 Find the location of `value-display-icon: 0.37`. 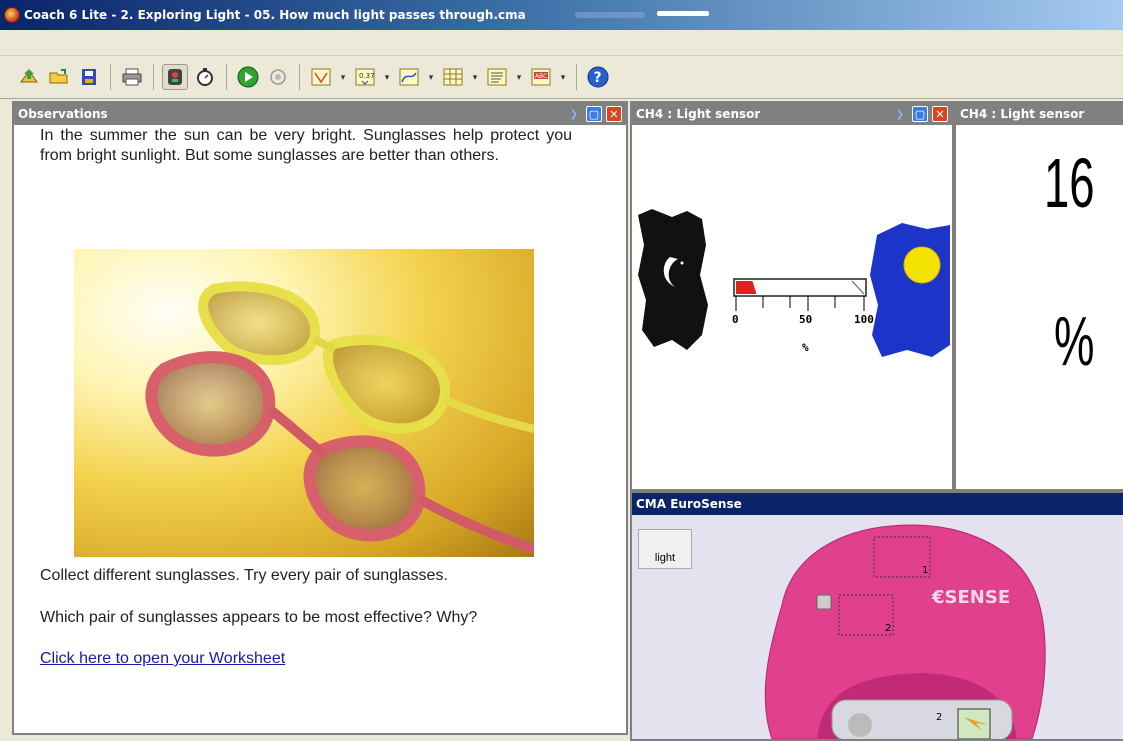

value-display-icon: 0.37 is located at coordinates (365, 77).